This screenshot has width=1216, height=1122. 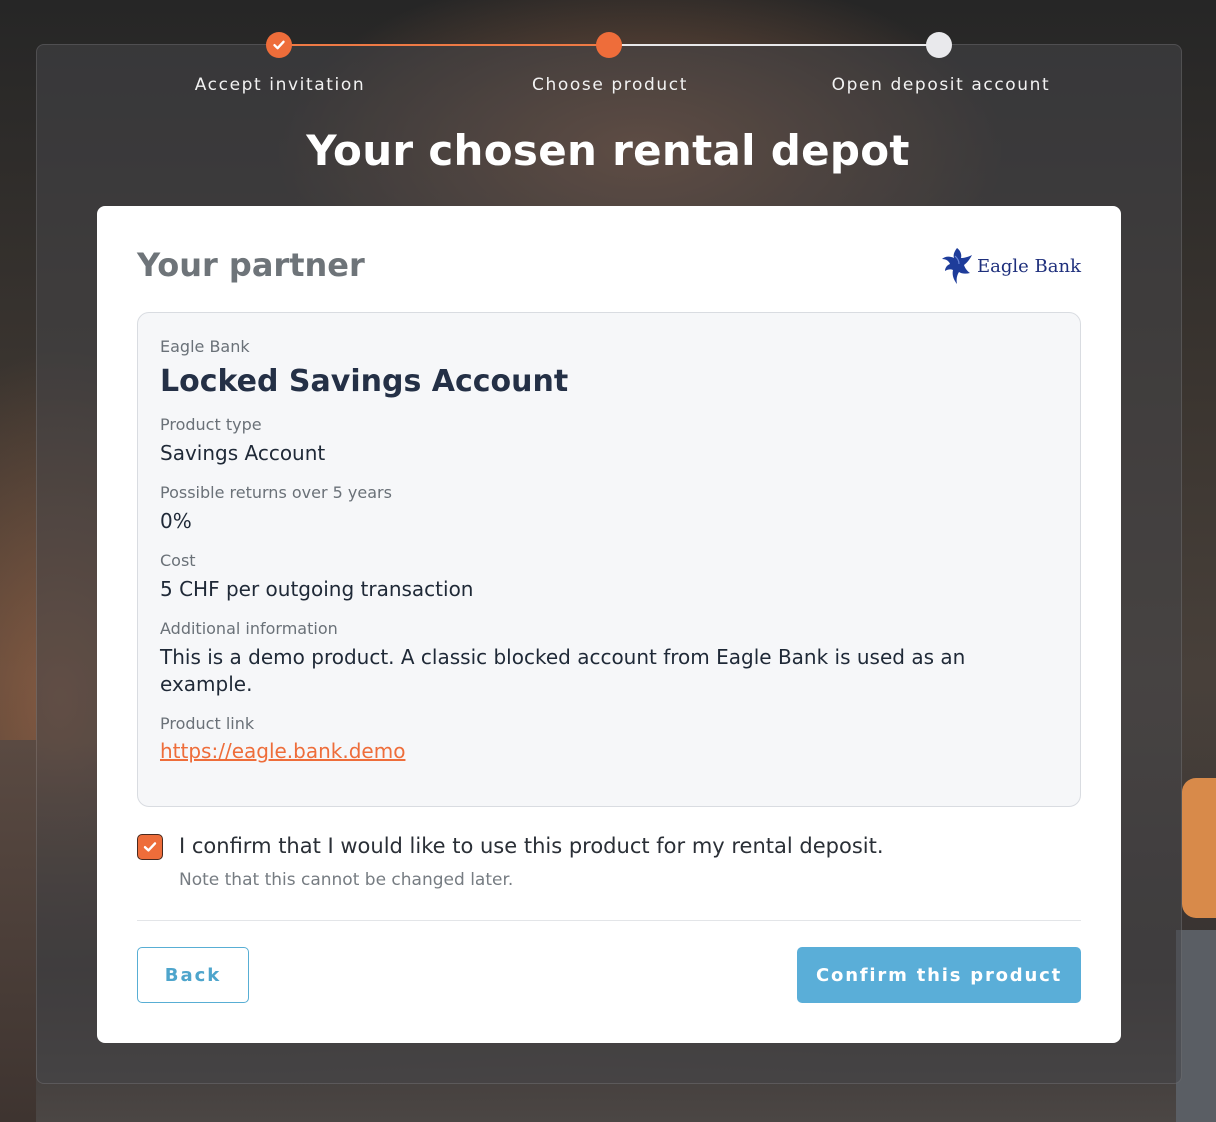 What do you see at coordinates (608, 150) in the screenshot?
I see `page-title: Your chosen rental depot` at bounding box center [608, 150].